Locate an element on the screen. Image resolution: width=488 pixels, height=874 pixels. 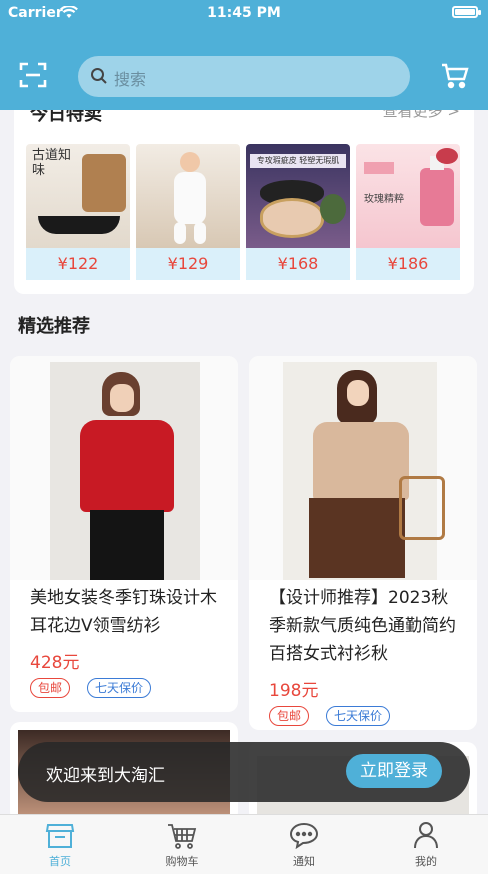
status-time: 11:45 PM is located at coordinates (244, 13).